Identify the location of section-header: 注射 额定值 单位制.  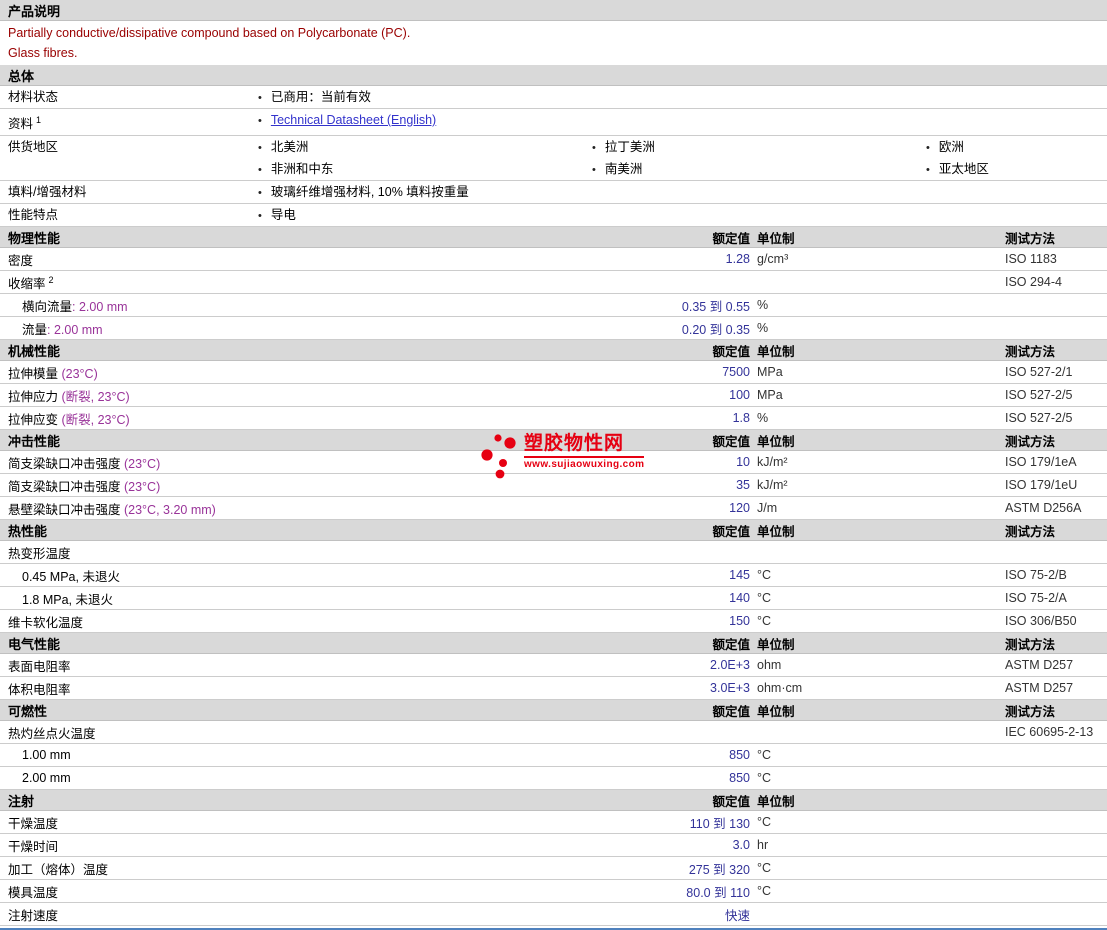
(553, 801).